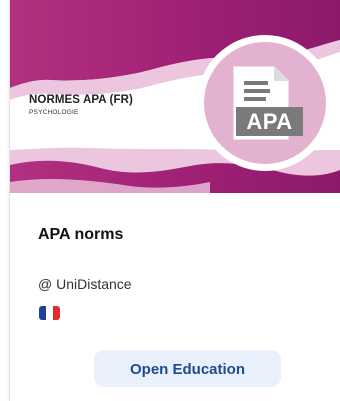 The image size is (340, 401). What do you see at coordinates (85, 284) in the screenshot?
I see `course-provider: @ UniDistance` at bounding box center [85, 284].